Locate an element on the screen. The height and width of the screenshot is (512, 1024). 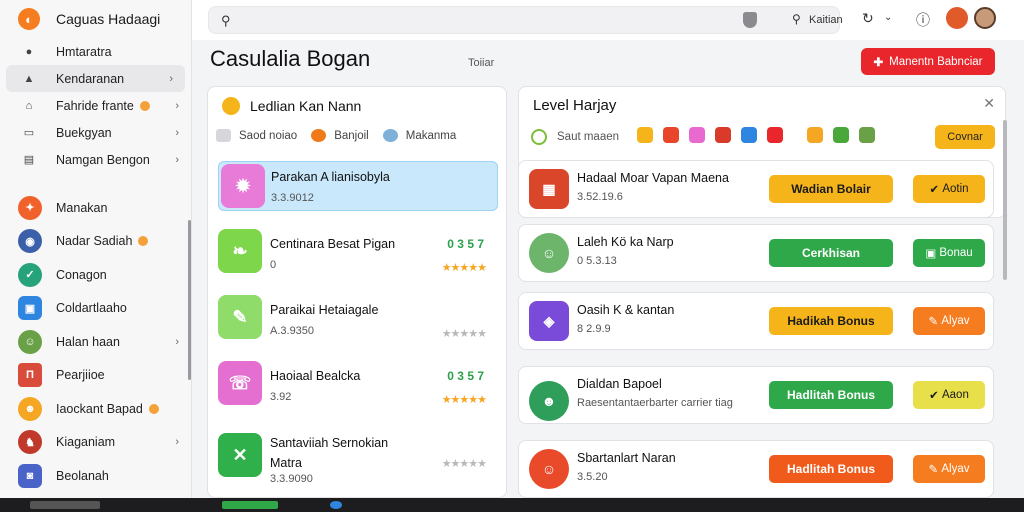
bonus-button: Cerkhisan is located at coordinates (831, 253).